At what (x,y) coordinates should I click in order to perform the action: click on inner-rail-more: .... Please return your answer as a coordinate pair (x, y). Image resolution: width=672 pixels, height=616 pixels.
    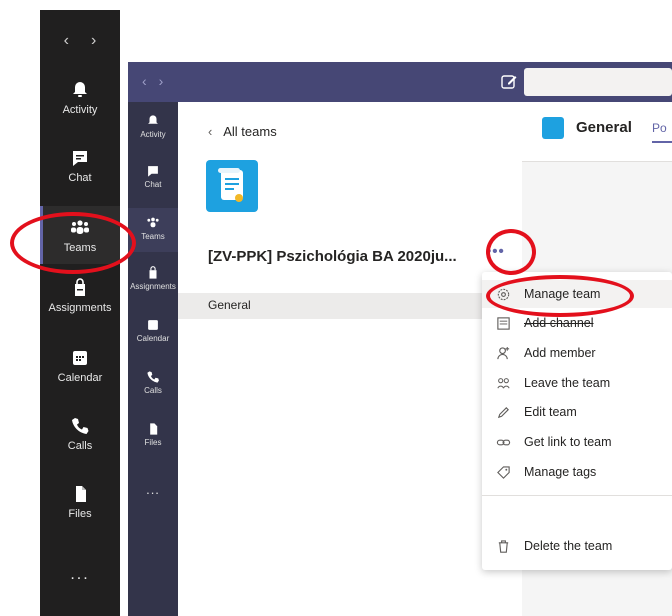
    Looking at the image, I should click on (153, 489).